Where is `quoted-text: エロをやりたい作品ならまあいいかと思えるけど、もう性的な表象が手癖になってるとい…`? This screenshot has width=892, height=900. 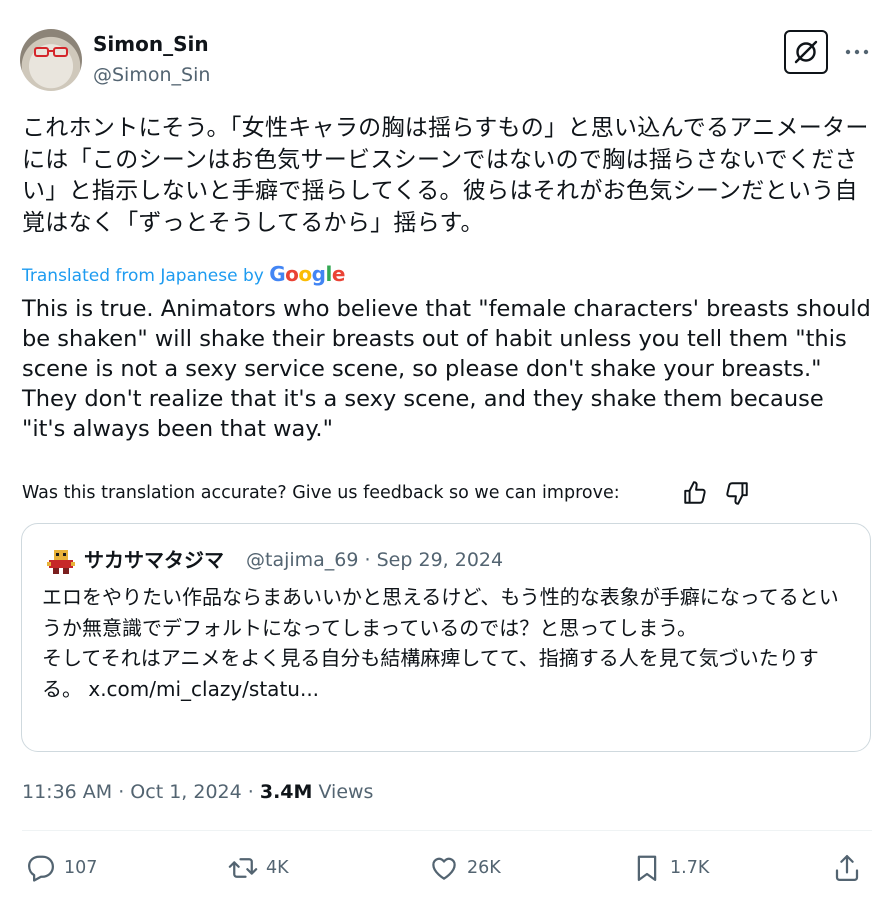
quoted-text: エロをやりたい作品ならまあいいかと思えるけど、もう性的な表象が手癖になってるとい… is located at coordinates (440, 643).